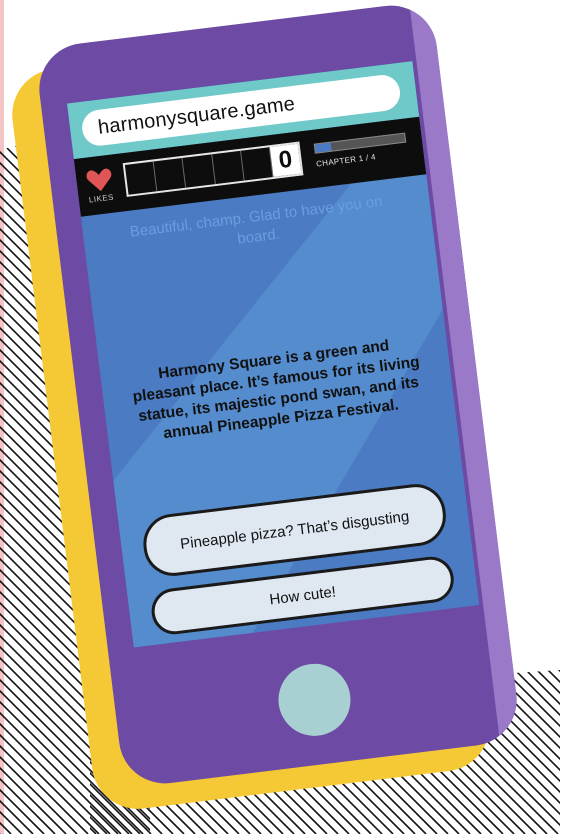 Image resolution: width=583 pixels, height=834 pixels. Describe the element at coordinates (295, 530) in the screenshot. I see `choice-label: Pineapple pizza? That’s disgusting` at that location.